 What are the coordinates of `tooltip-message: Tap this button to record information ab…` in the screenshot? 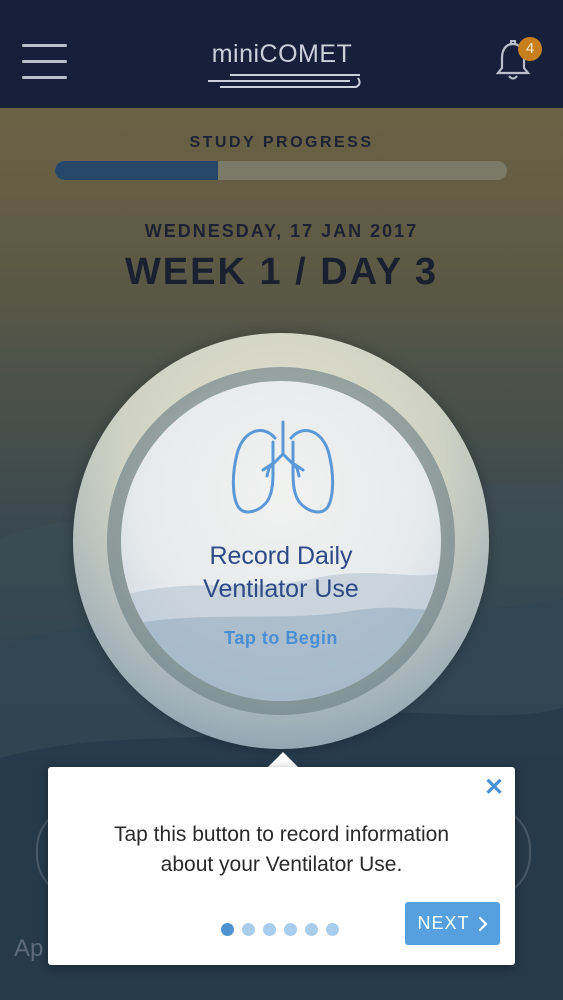 It's located at (281, 850).